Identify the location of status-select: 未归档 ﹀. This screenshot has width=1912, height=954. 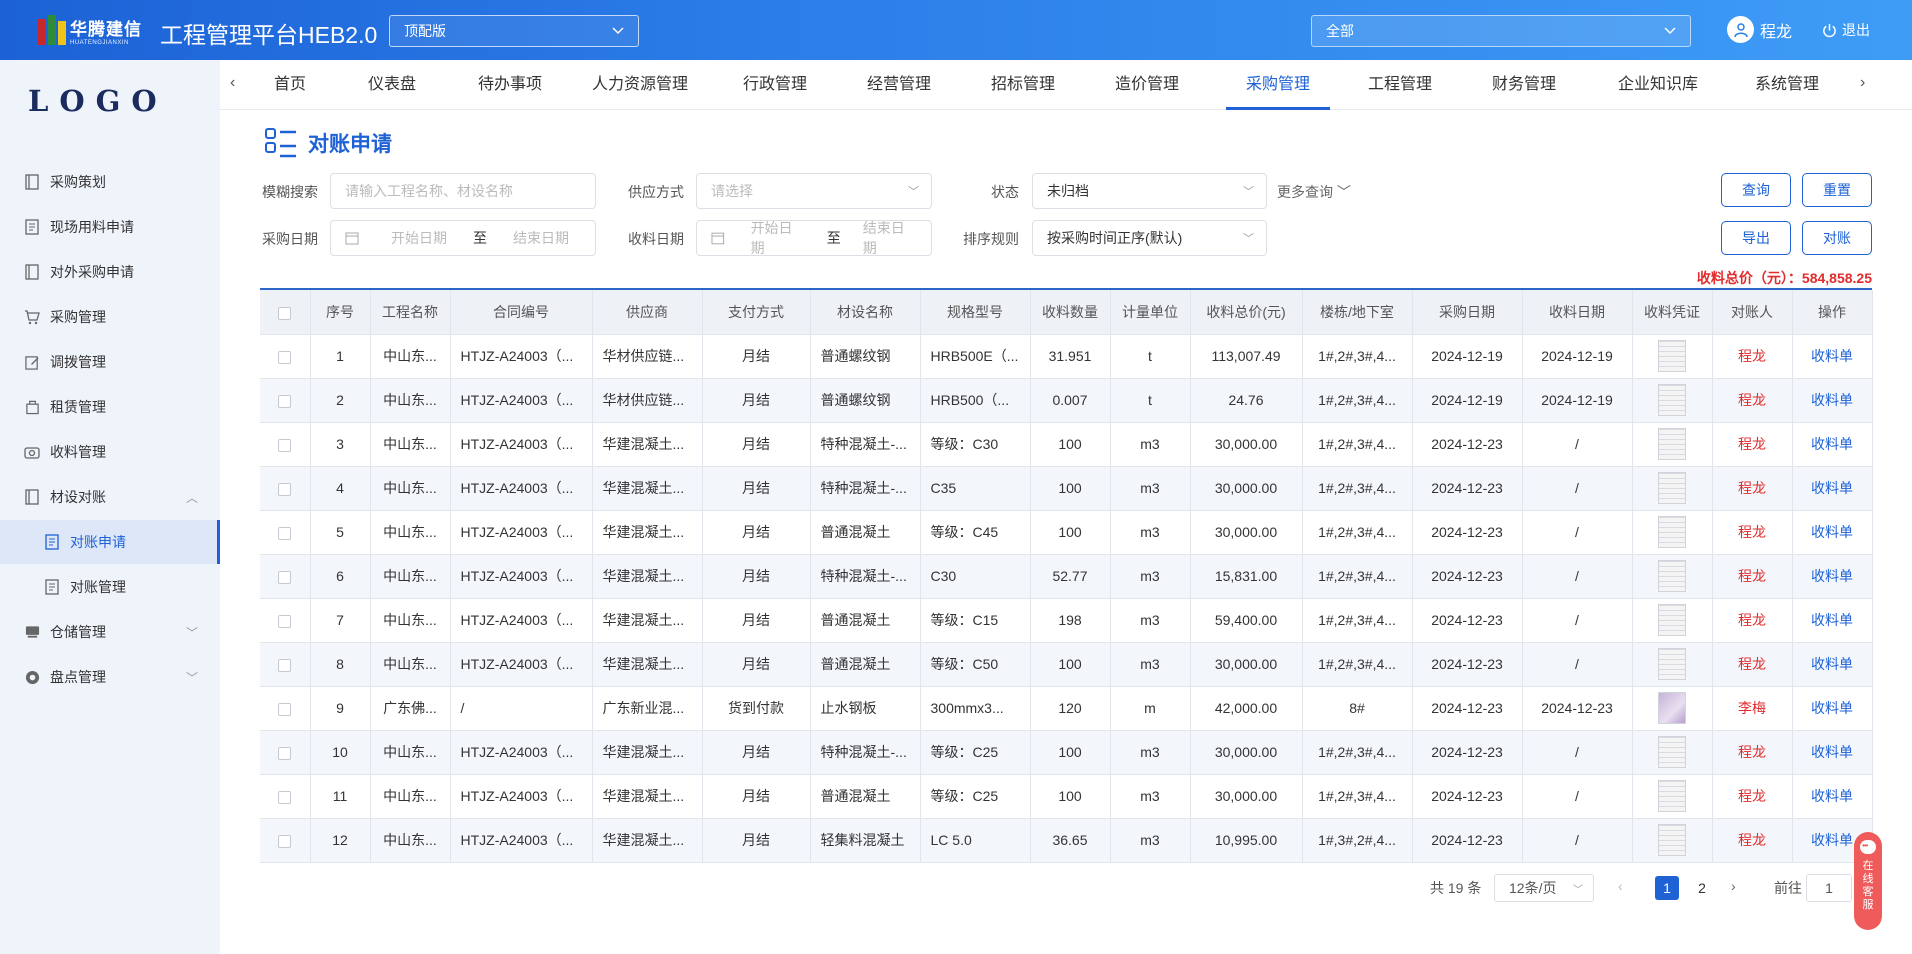
(1149, 191).